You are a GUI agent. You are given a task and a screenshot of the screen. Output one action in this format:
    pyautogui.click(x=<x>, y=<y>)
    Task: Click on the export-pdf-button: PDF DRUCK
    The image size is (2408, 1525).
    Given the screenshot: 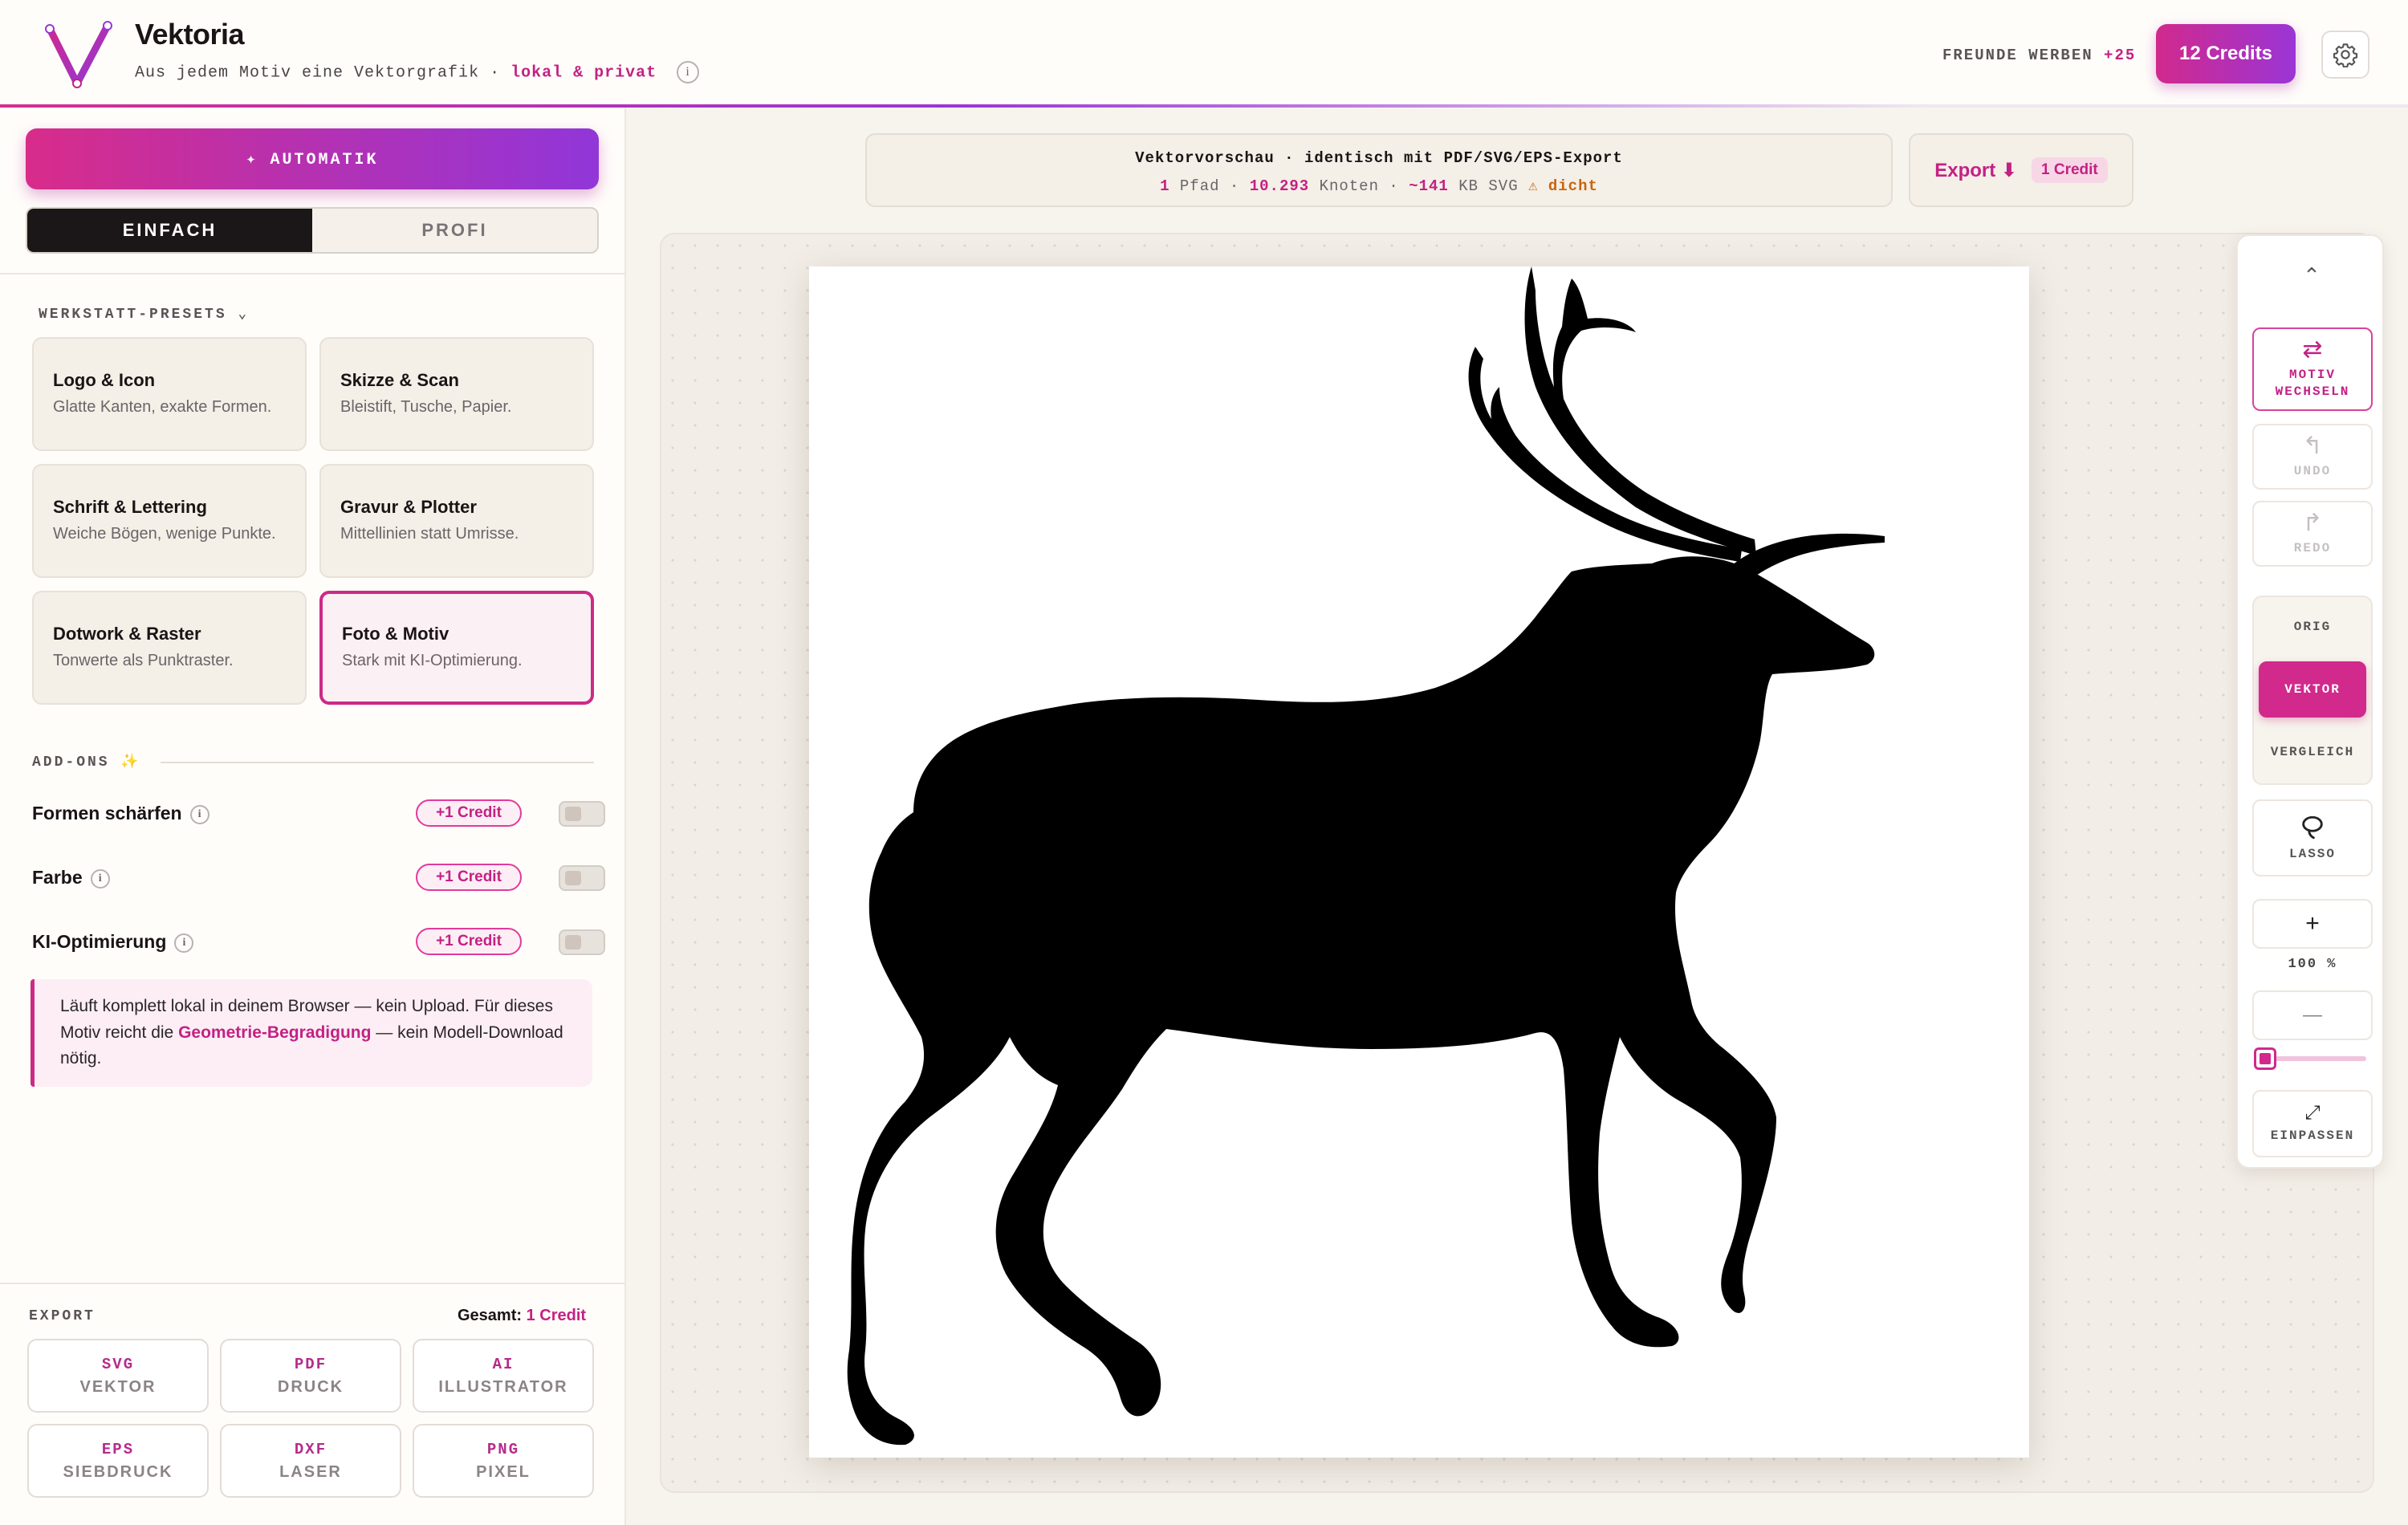 What is the action you would take?
    pyautogui.click(x=310, y=1376)
    